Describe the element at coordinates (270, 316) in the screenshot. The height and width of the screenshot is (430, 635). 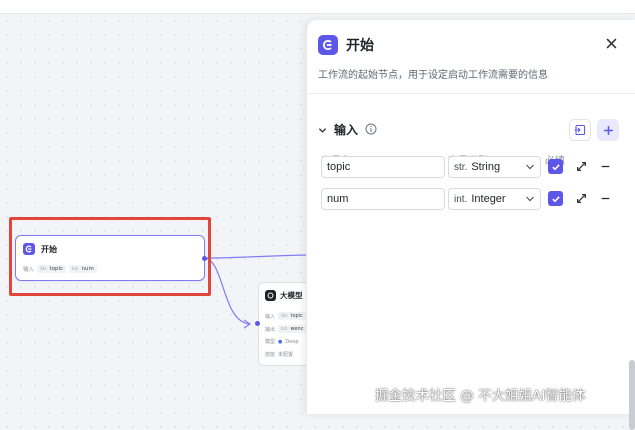
I see `llm-row-label: 输入` at that location.